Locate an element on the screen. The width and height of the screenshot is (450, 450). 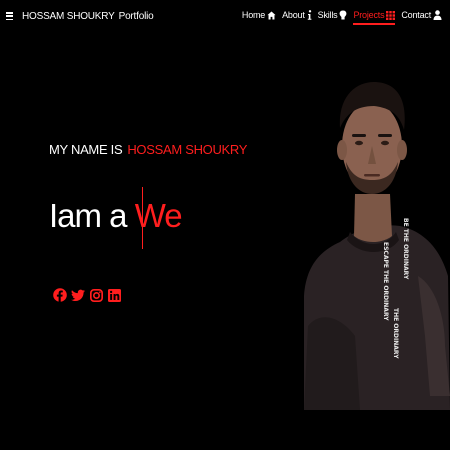
intro-line: MY NAME IS HOSSAM SHOUKRY is located at coordinates (148, 149).